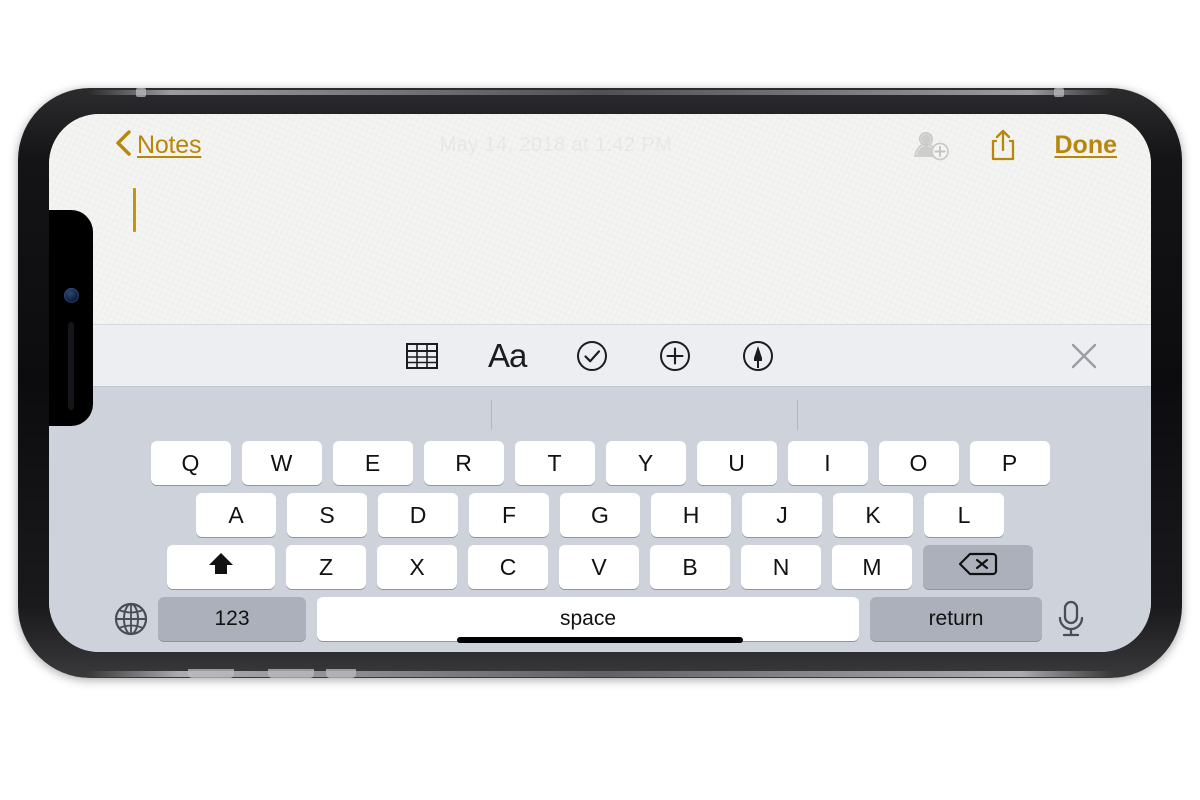  I want to click on checklist-icon, so click(592, 356).